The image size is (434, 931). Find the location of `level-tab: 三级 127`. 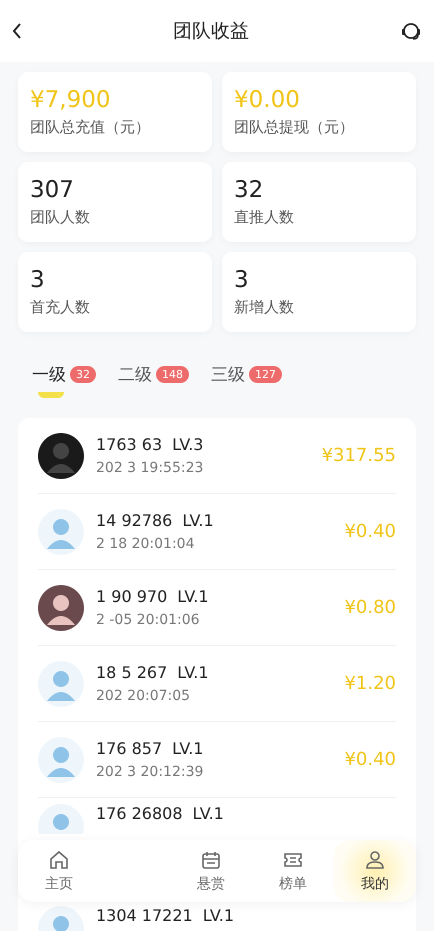

level-tab: 三级 127 is located at coordinates (246, 374).